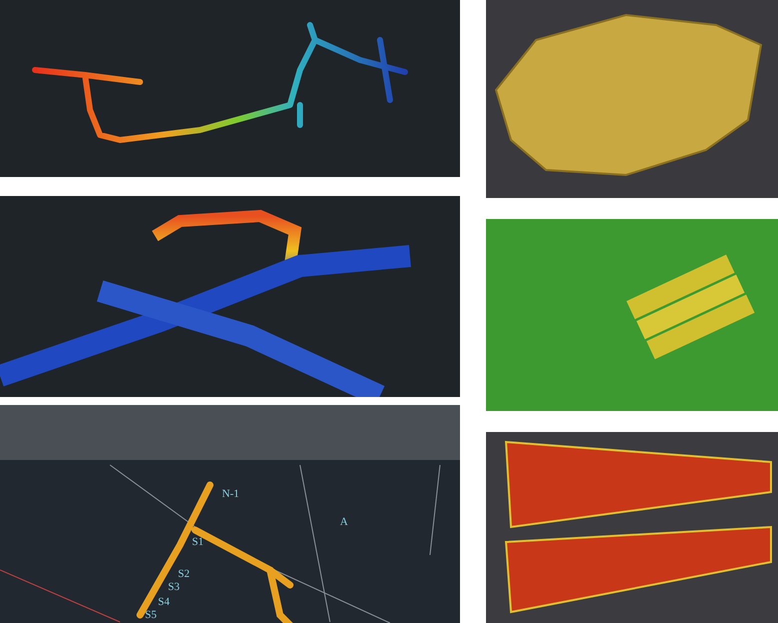 The width and height of the screenshot is (778, 623). What do you see at coordinates (151, 615) in the screenshot?
I see `station-label: S5` at bounding box center [151, 615].